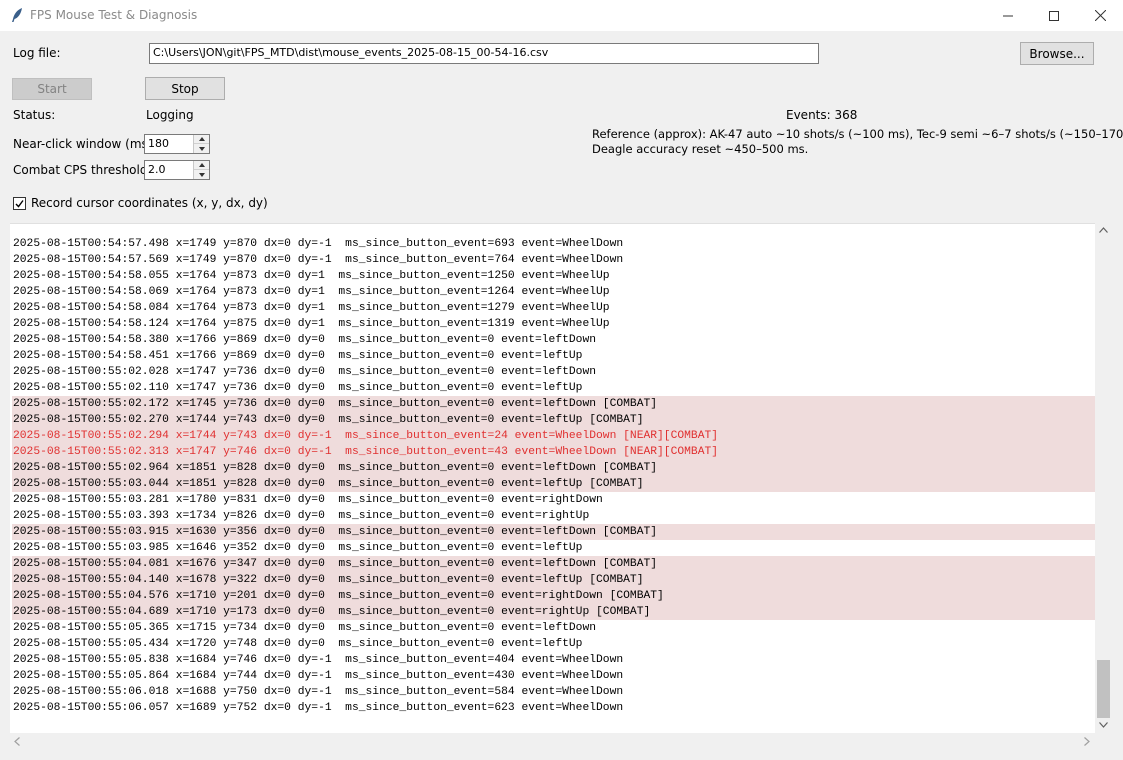 The width and height of the screenshot is (1123, 760). I want to click on minimize-icon, so click(1008, 15).